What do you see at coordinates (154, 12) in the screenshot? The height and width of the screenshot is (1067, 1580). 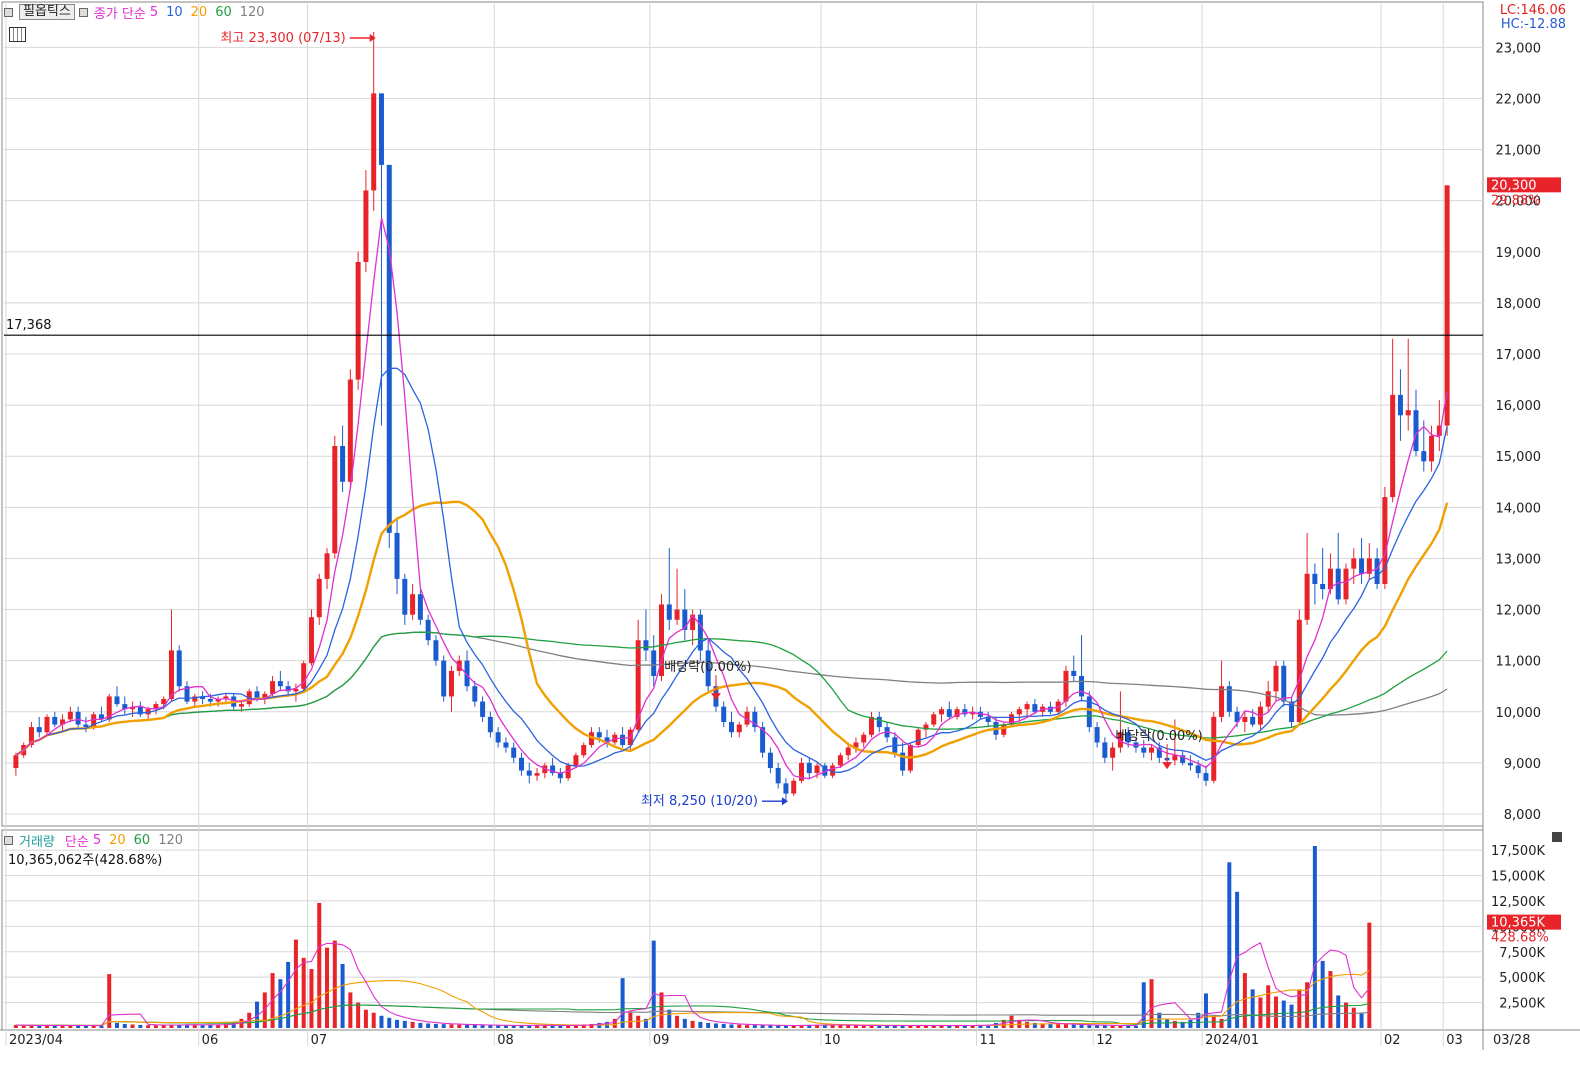 I see `ma-5-label: 5` at bounding box center [154, 12].